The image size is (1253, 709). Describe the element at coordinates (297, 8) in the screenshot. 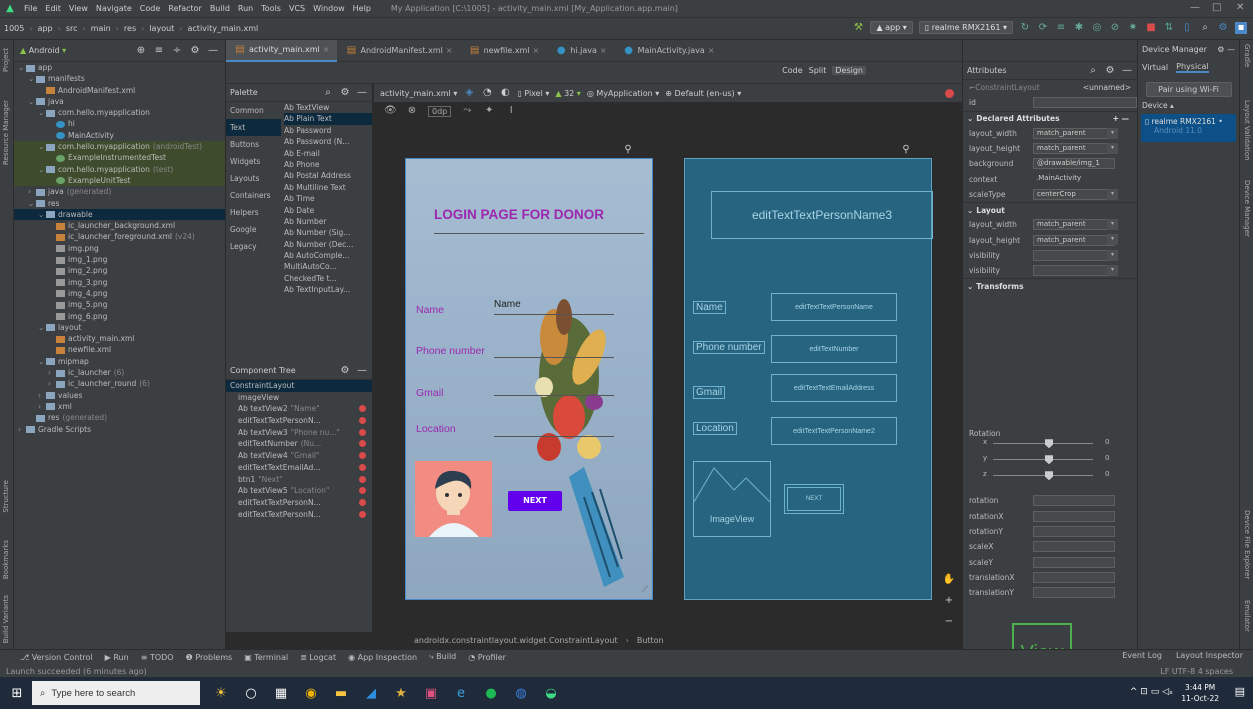

I see `menu-item-vcs: VCS` at that location.